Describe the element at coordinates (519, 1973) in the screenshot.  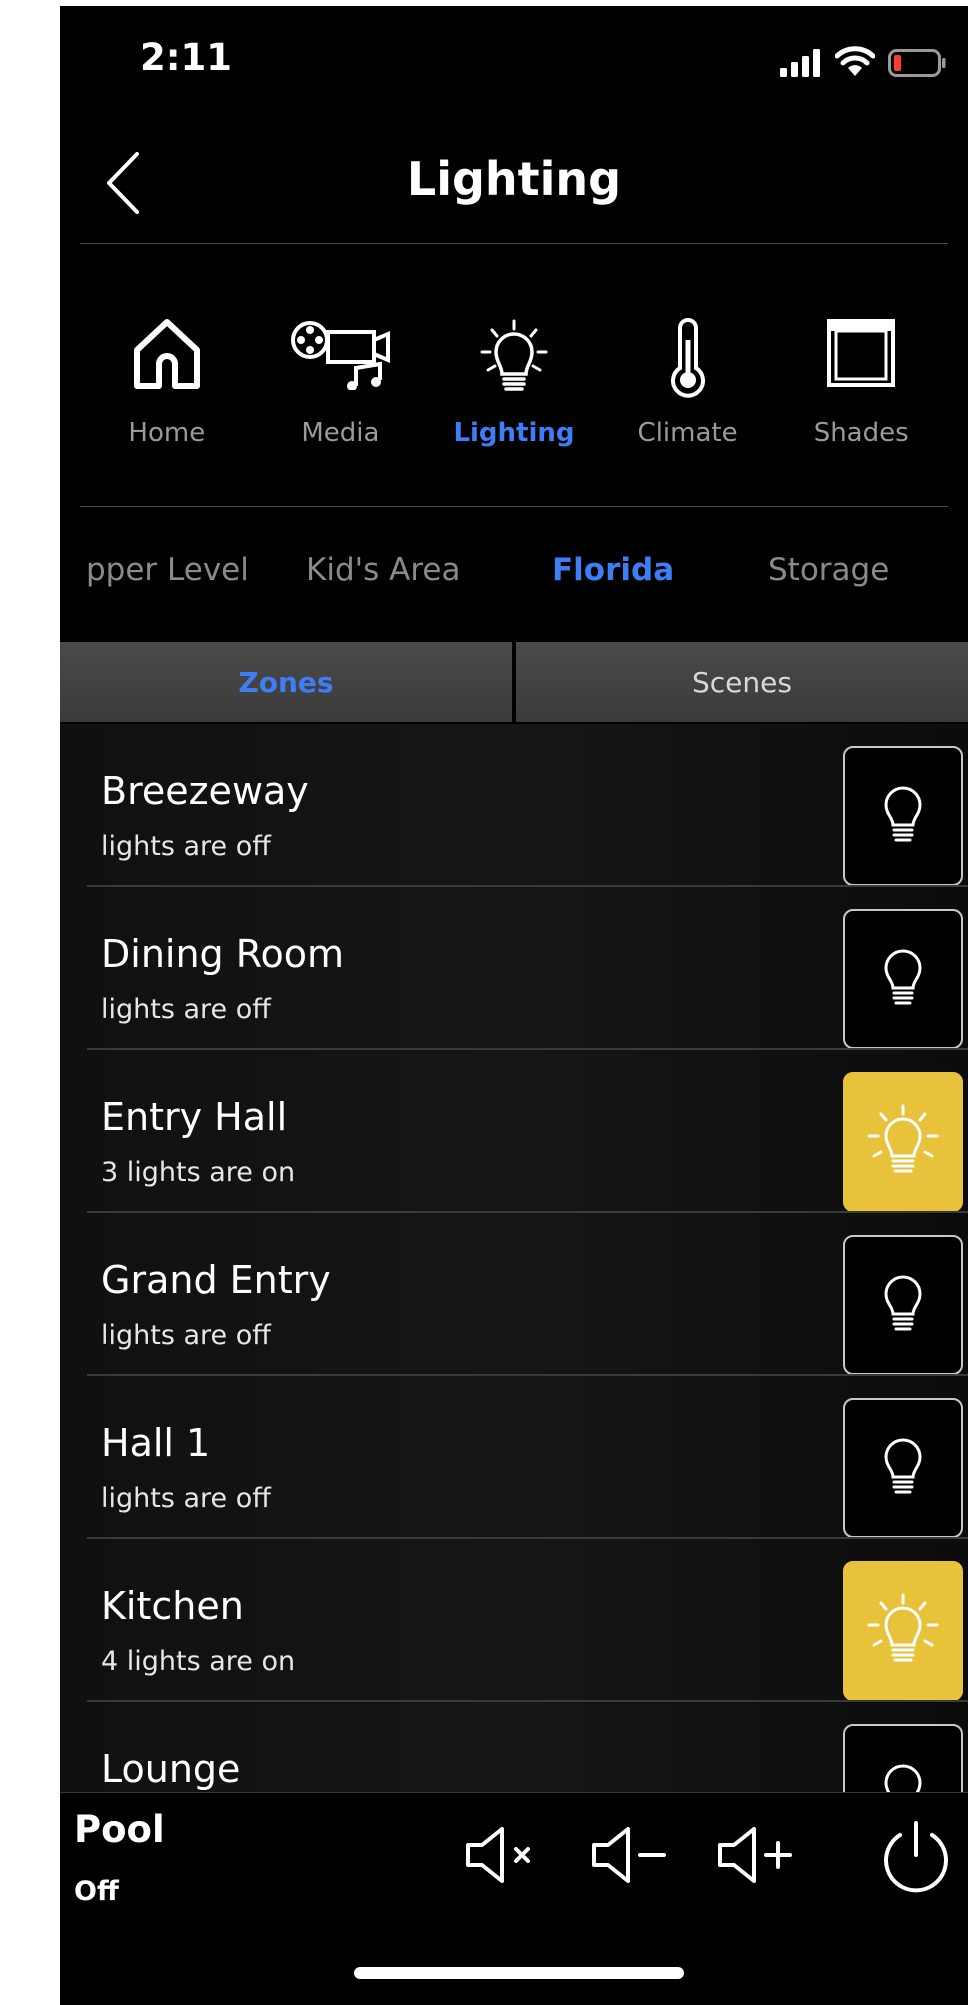
I see `home-indicator` at that location.